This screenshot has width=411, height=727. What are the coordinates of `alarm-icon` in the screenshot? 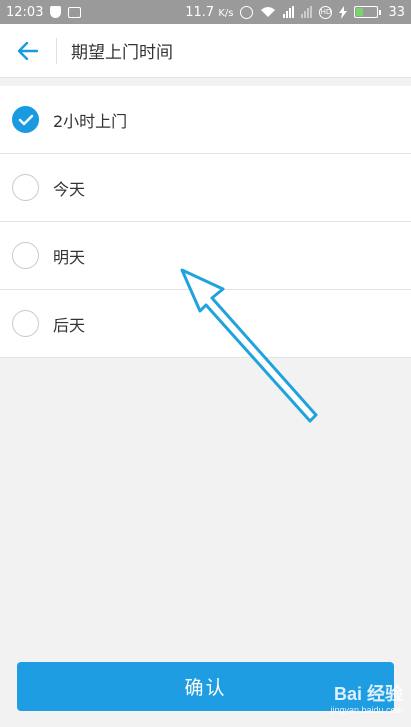 It's located at (247, 12).